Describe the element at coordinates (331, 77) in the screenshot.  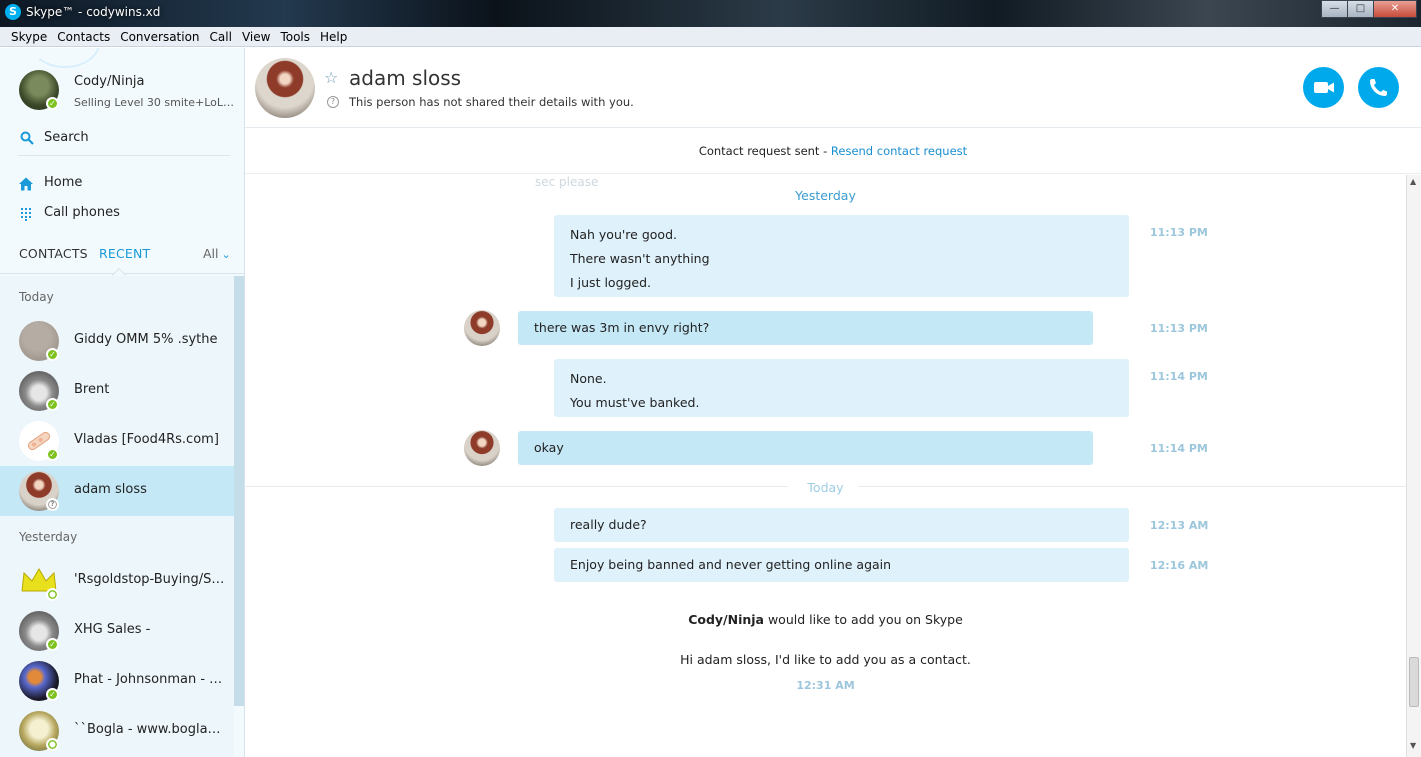
I see `favorite-star-icon: ☆` at that location.